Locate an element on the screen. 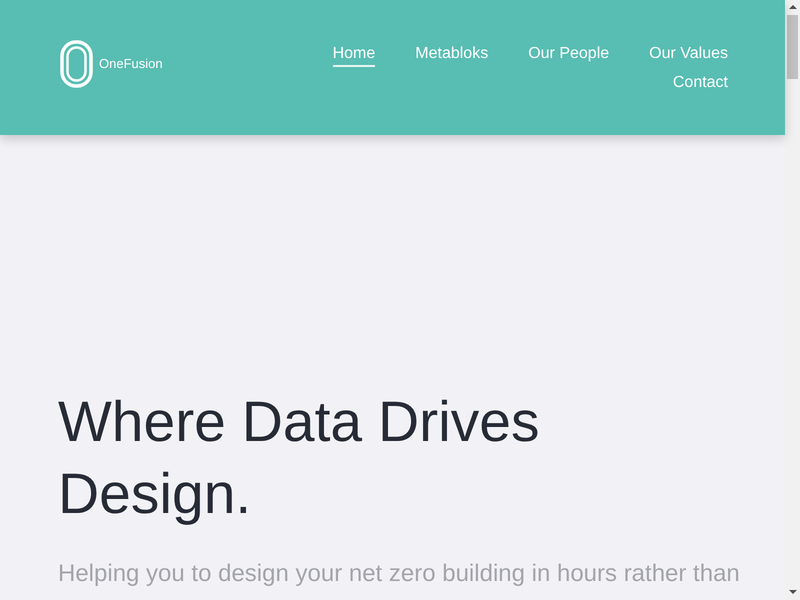 Image resolution: width=800 pixels, height=600 pixels. logo-icon is located at coordinates (76, 64).